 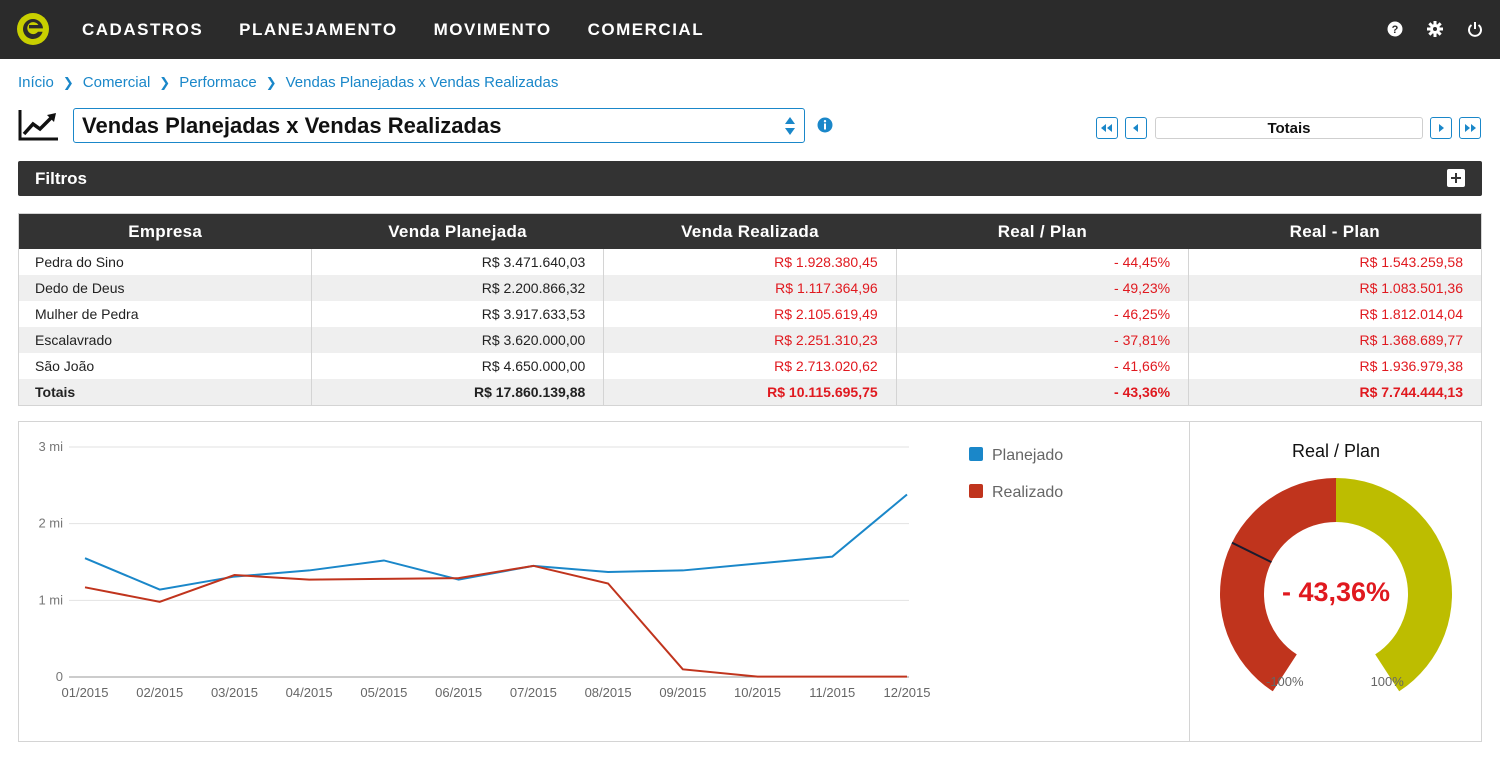 I want to click on y-tick-label: 2 mi, so click(x=50, y=523).